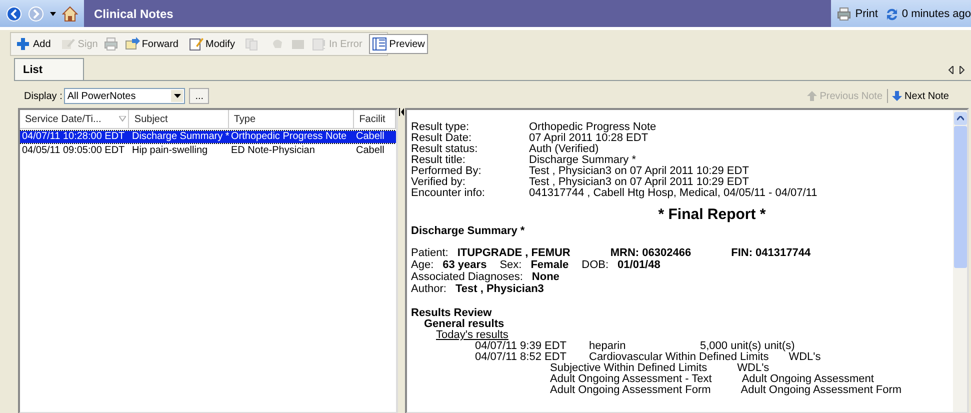 Image resolution: width=971 pixels, height=413 pixels. Describe the element at coordinates (68, 44) in the screenshot. I see `pen-icon` at that location.